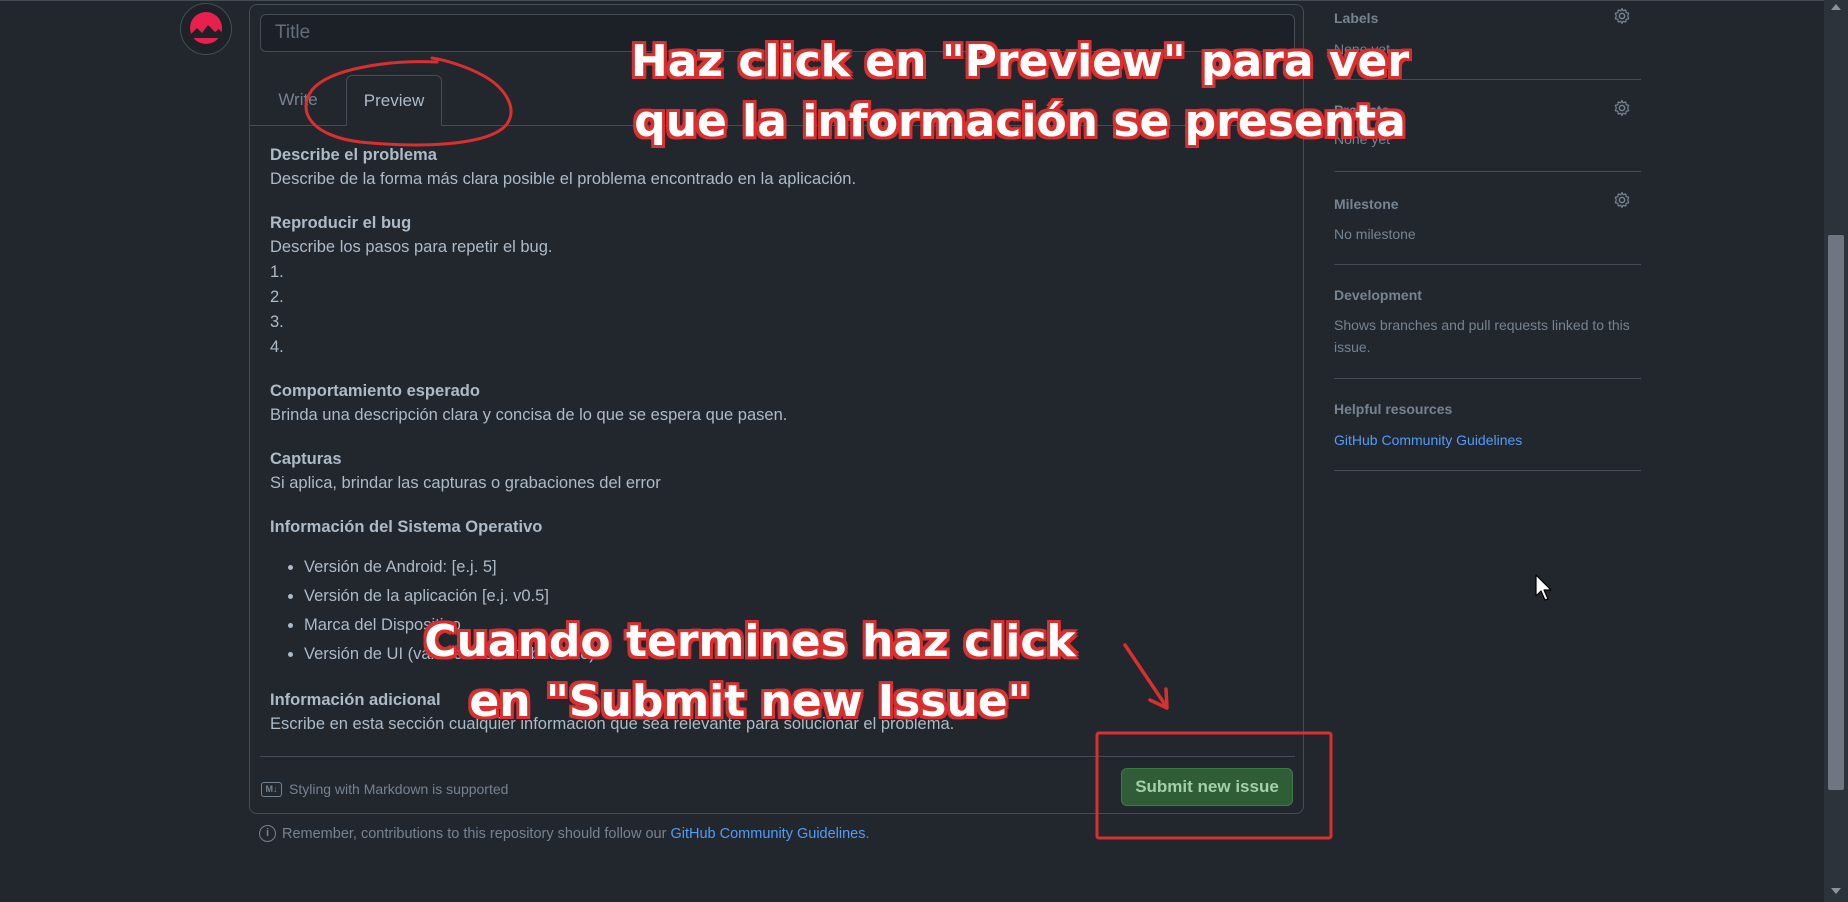 The height and width of the screenshot is (902, 1848). What do you see at coordinates (408, 101) in the screenshot?
I see `preview-circle-mark` at bounding box center [408, 101].